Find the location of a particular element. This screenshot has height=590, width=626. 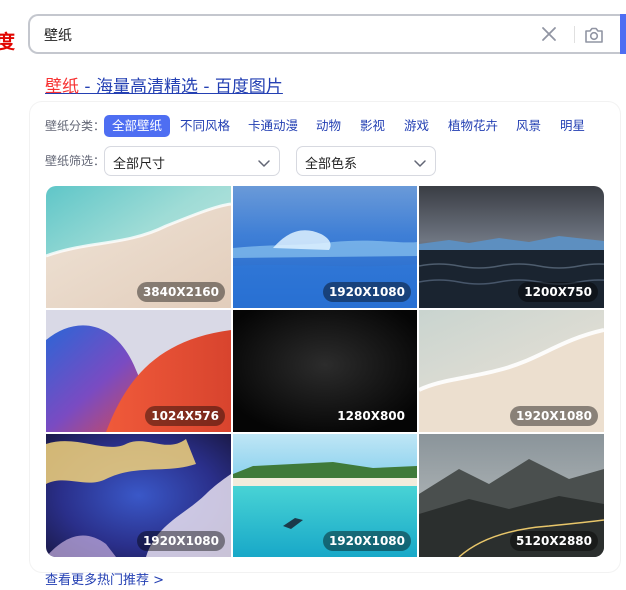

category-chip-animals: 动物 is located at coordinates (328, 126).